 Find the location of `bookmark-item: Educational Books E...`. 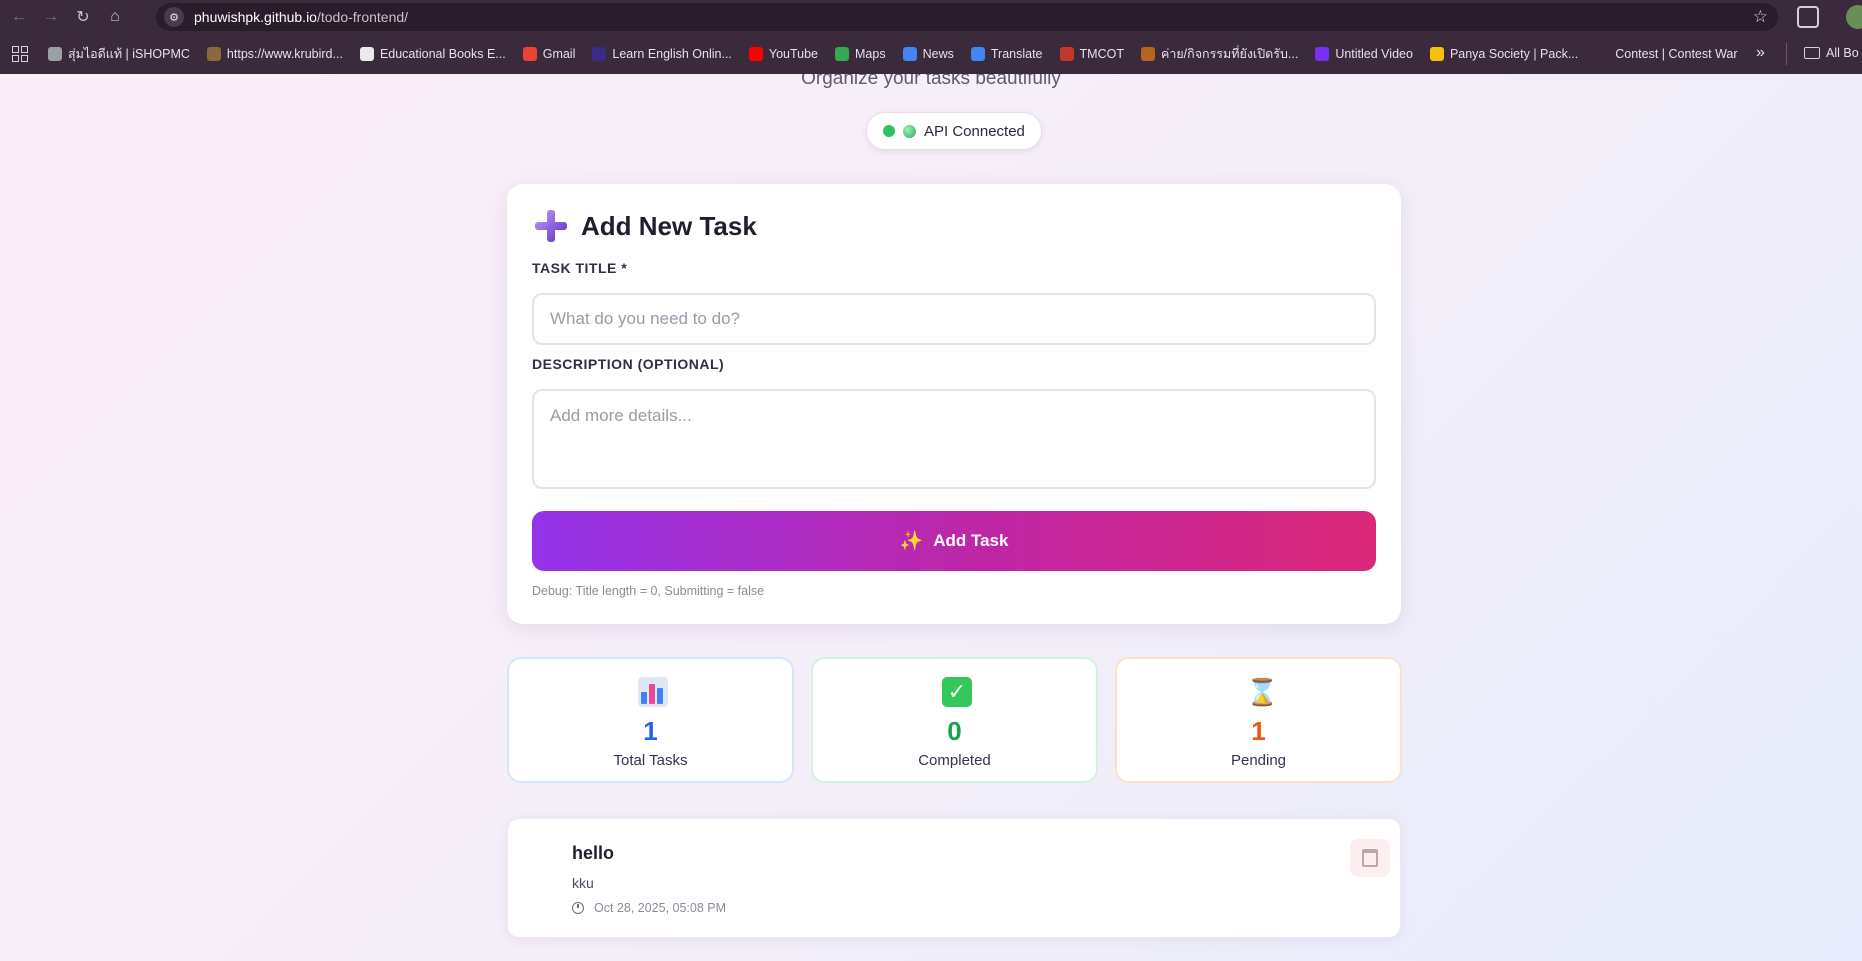

bookmark-item: Educational Books E... is located at coordinates (432, 54).